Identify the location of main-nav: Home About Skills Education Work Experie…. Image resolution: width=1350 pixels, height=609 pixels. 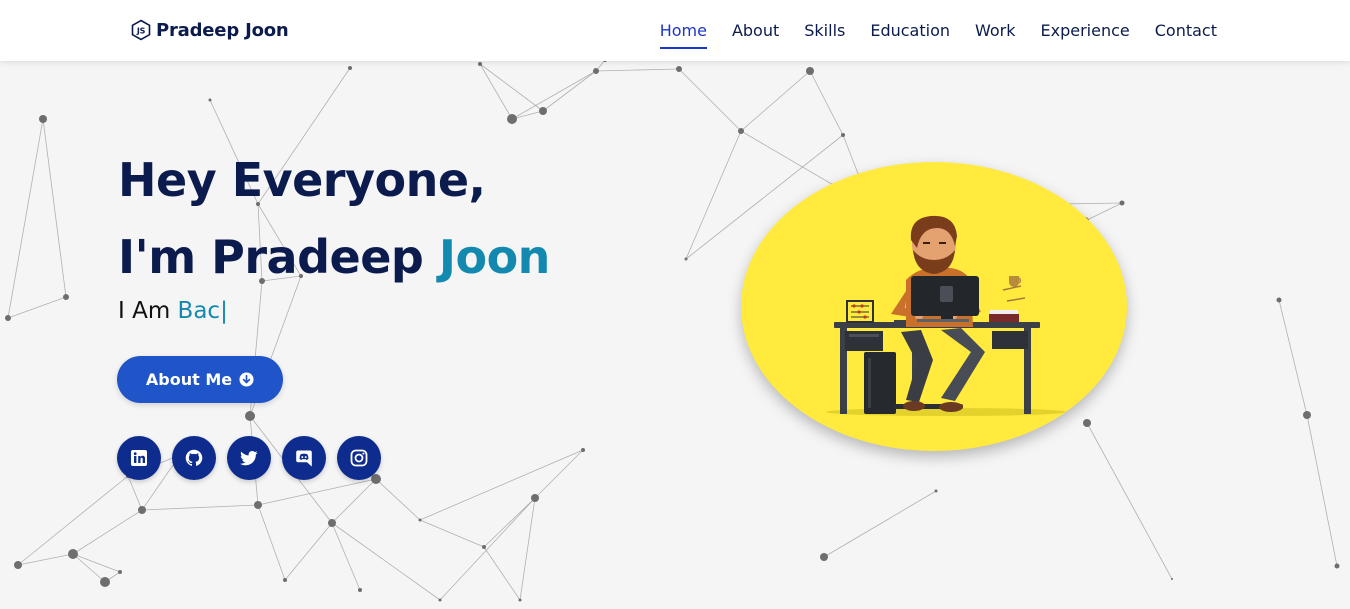
(938, 30).